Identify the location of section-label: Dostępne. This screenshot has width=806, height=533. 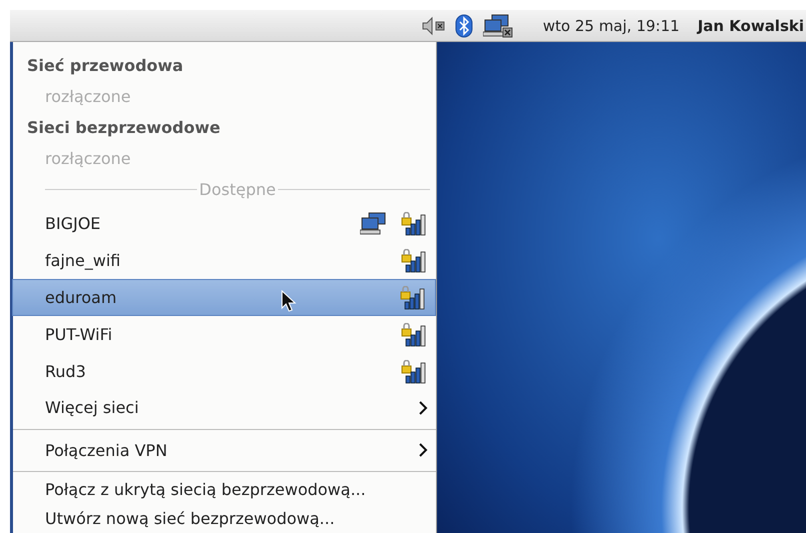
(237, 190).